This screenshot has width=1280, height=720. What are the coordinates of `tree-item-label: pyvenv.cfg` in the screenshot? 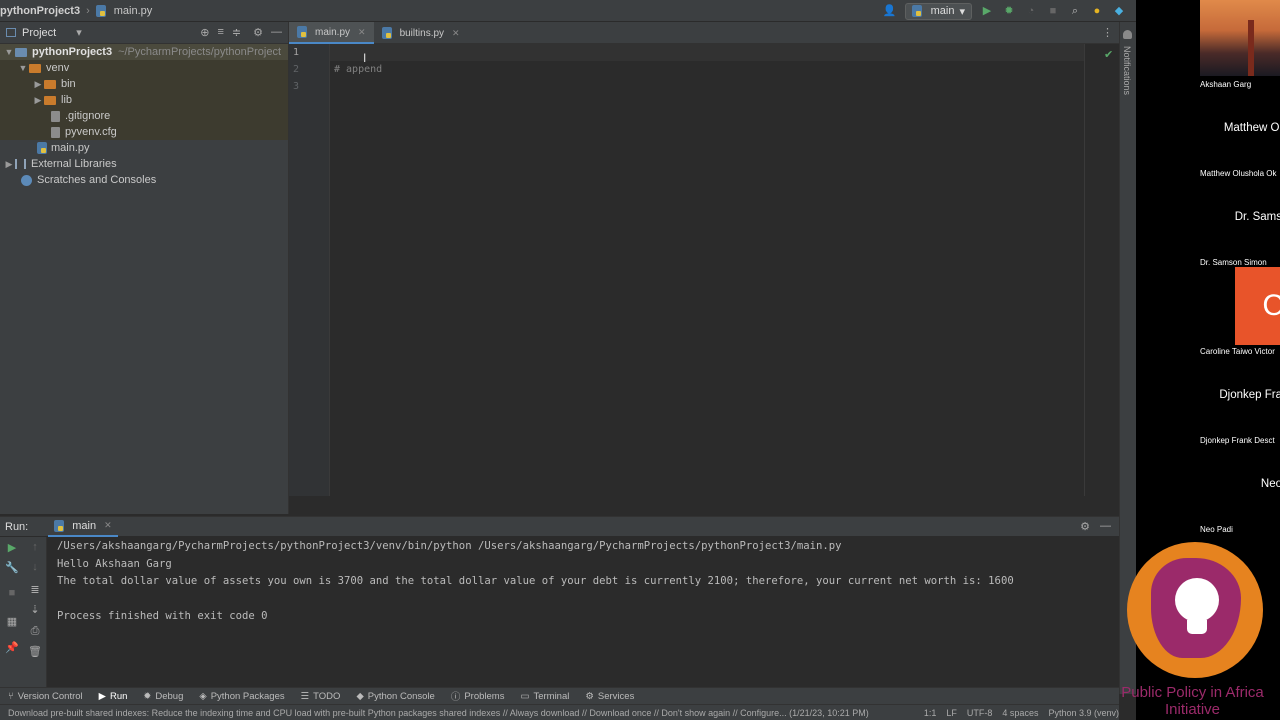 It's located at (91, 132).